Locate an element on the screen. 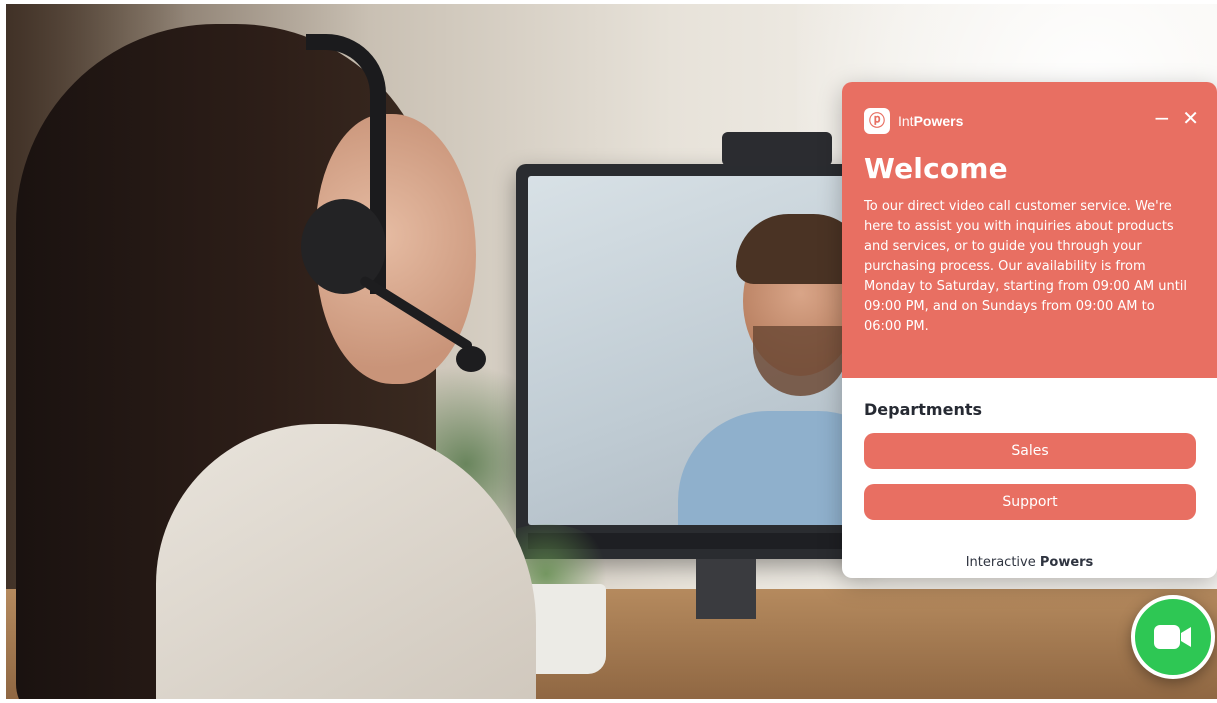 The image size is (1217, 703). webcam is located at coordinates (777, 149).